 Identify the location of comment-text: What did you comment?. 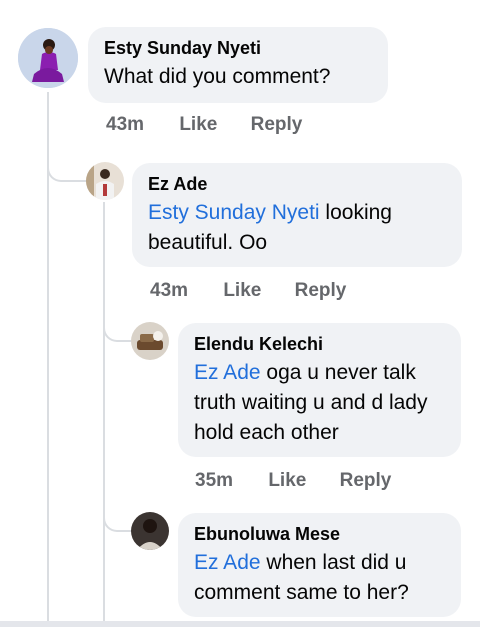
(217, 76).